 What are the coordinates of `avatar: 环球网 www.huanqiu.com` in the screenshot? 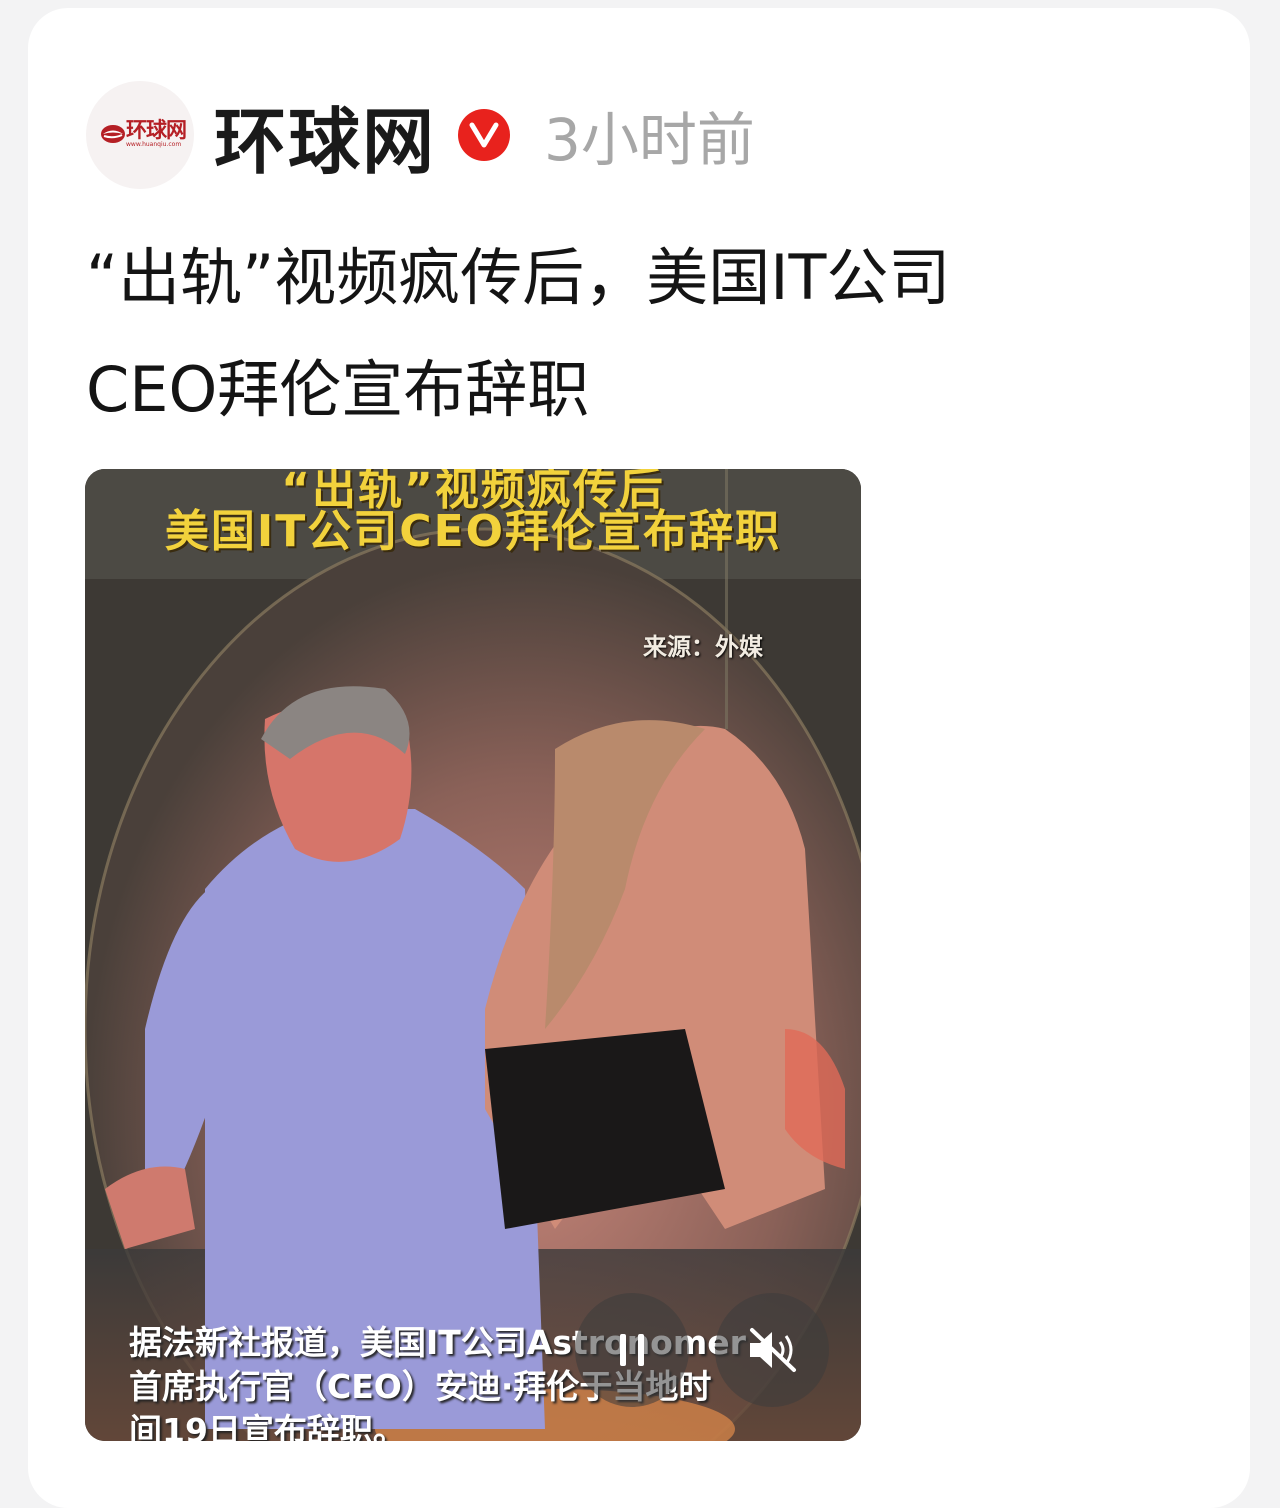 It's located at (140, 135).